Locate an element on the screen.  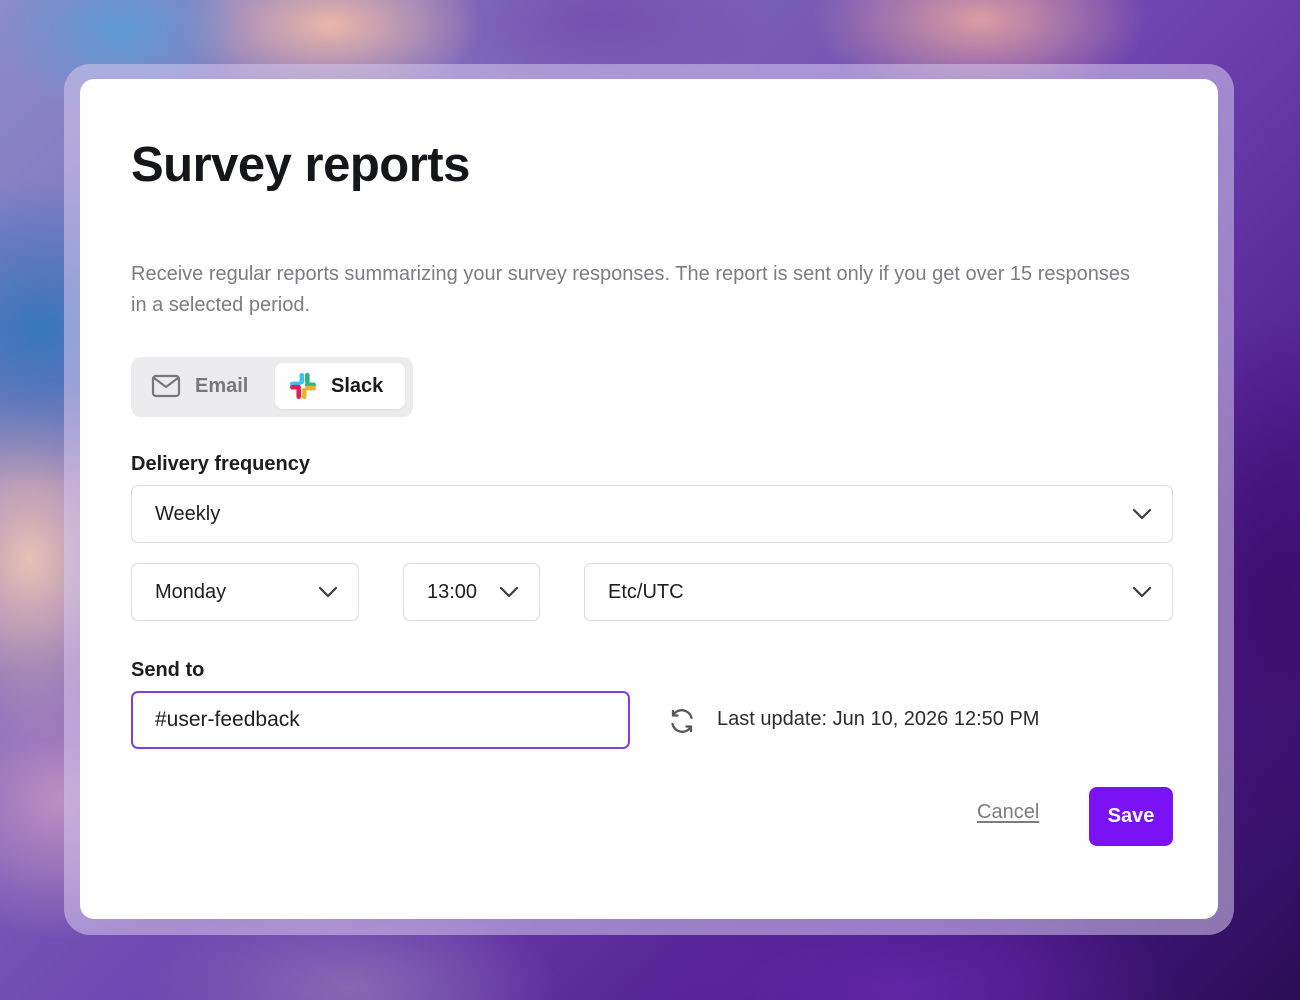
day-select-value: Monday is located at coordinates (191, 591).